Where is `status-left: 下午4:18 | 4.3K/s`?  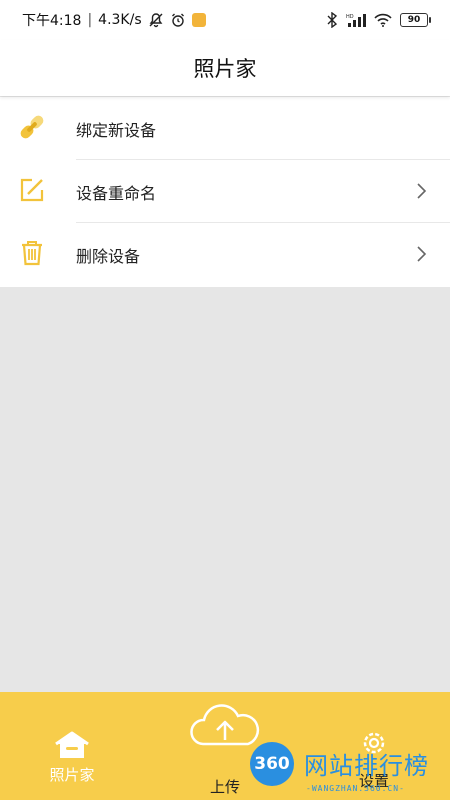
status-left: 下午4:18 | 4.3K/s is located at coordinates (114, 20).